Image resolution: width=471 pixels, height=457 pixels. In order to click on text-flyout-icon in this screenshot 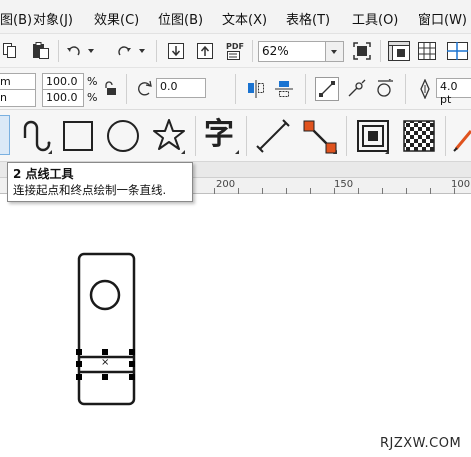, I will do `click(237, 152)`.